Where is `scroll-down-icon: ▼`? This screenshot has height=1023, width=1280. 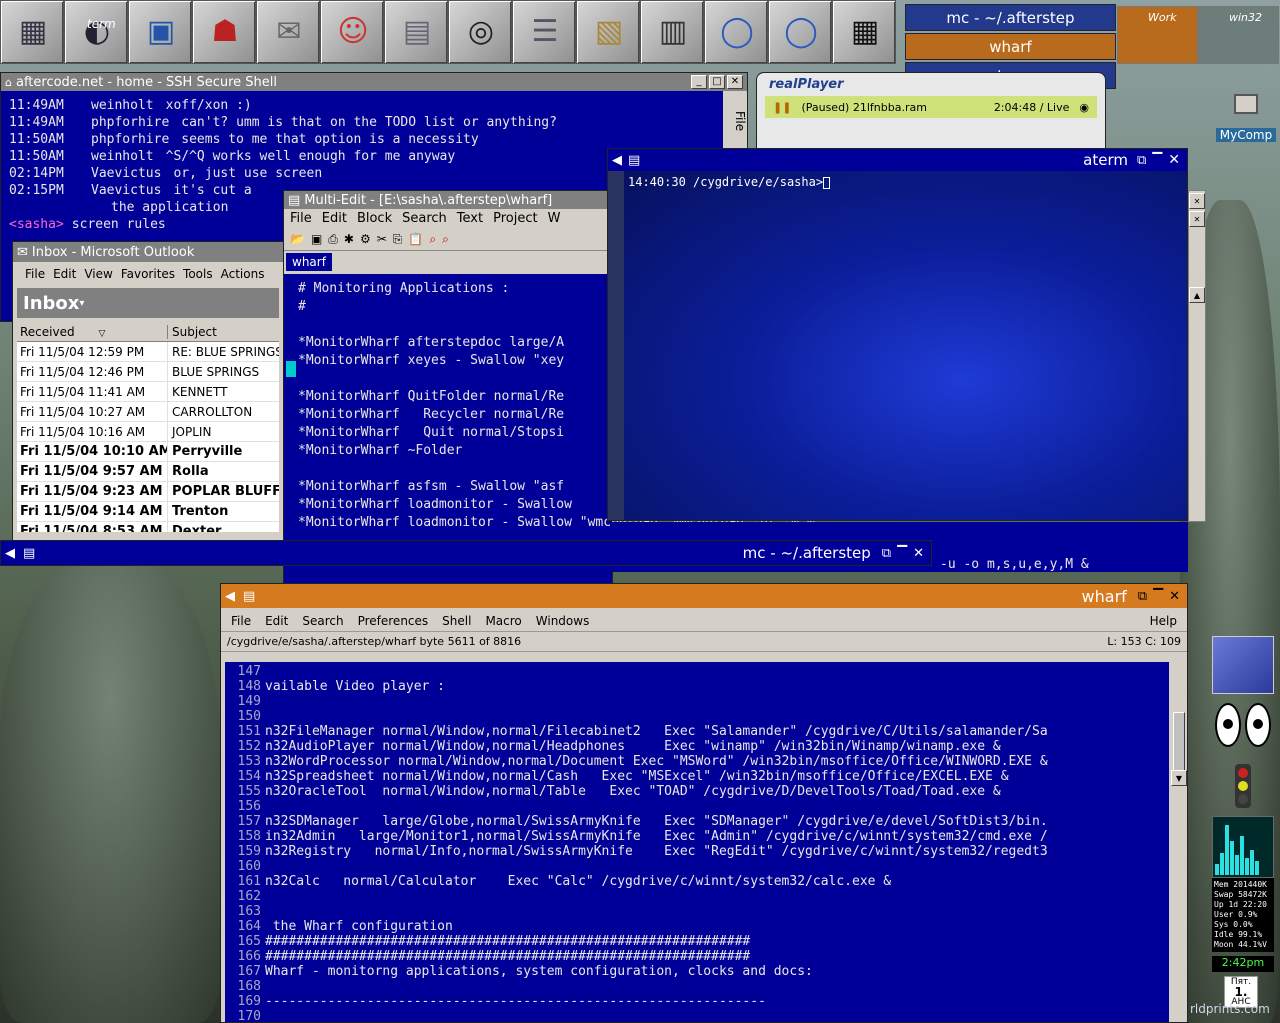
scroll-down-icon: ▼ is located at coordinates (1179, 778).